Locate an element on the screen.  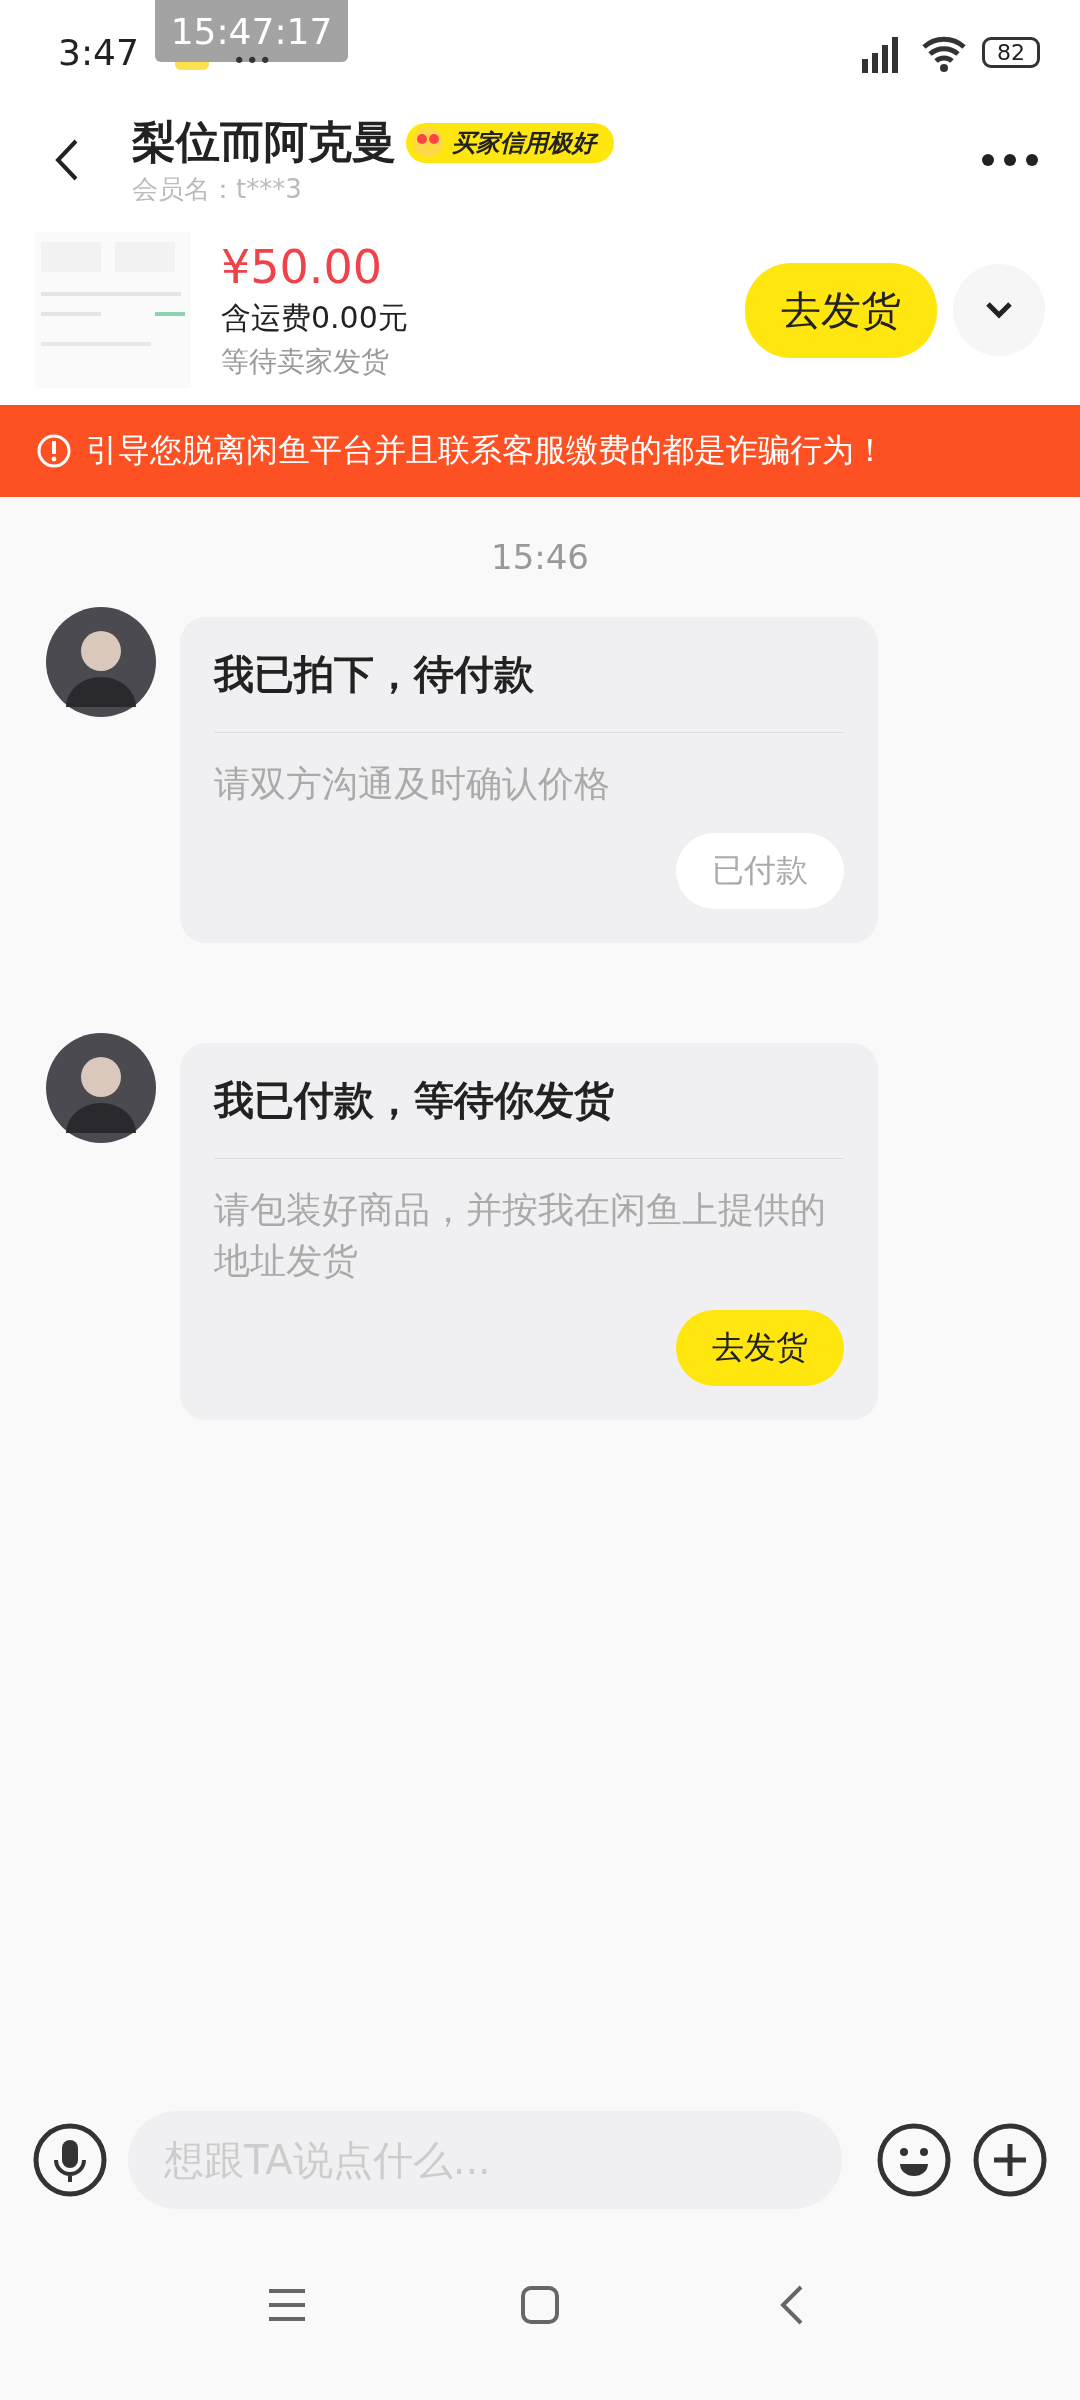
order-price: ¥50.00 is located at coordinates (302, 266).